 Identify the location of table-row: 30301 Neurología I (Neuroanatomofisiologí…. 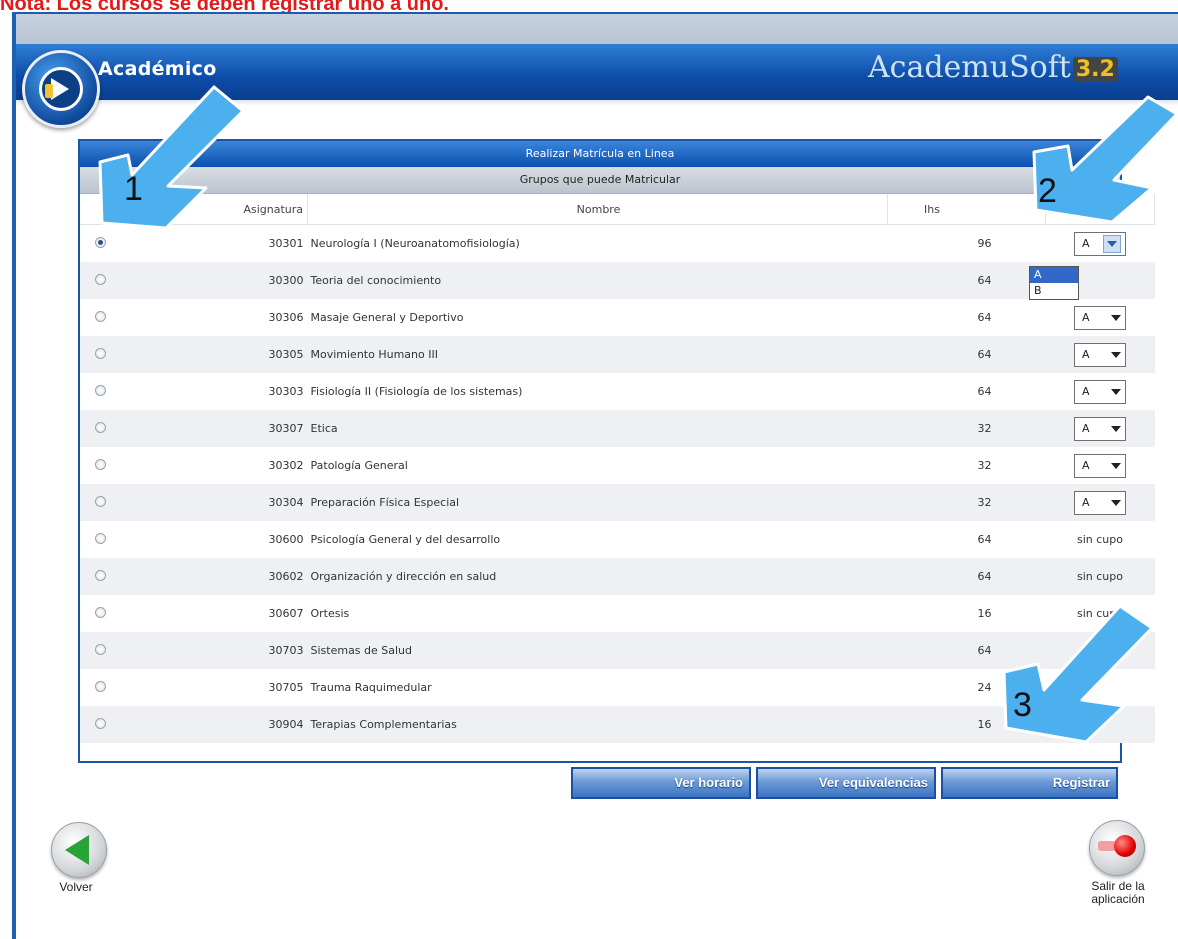
(617, 243).